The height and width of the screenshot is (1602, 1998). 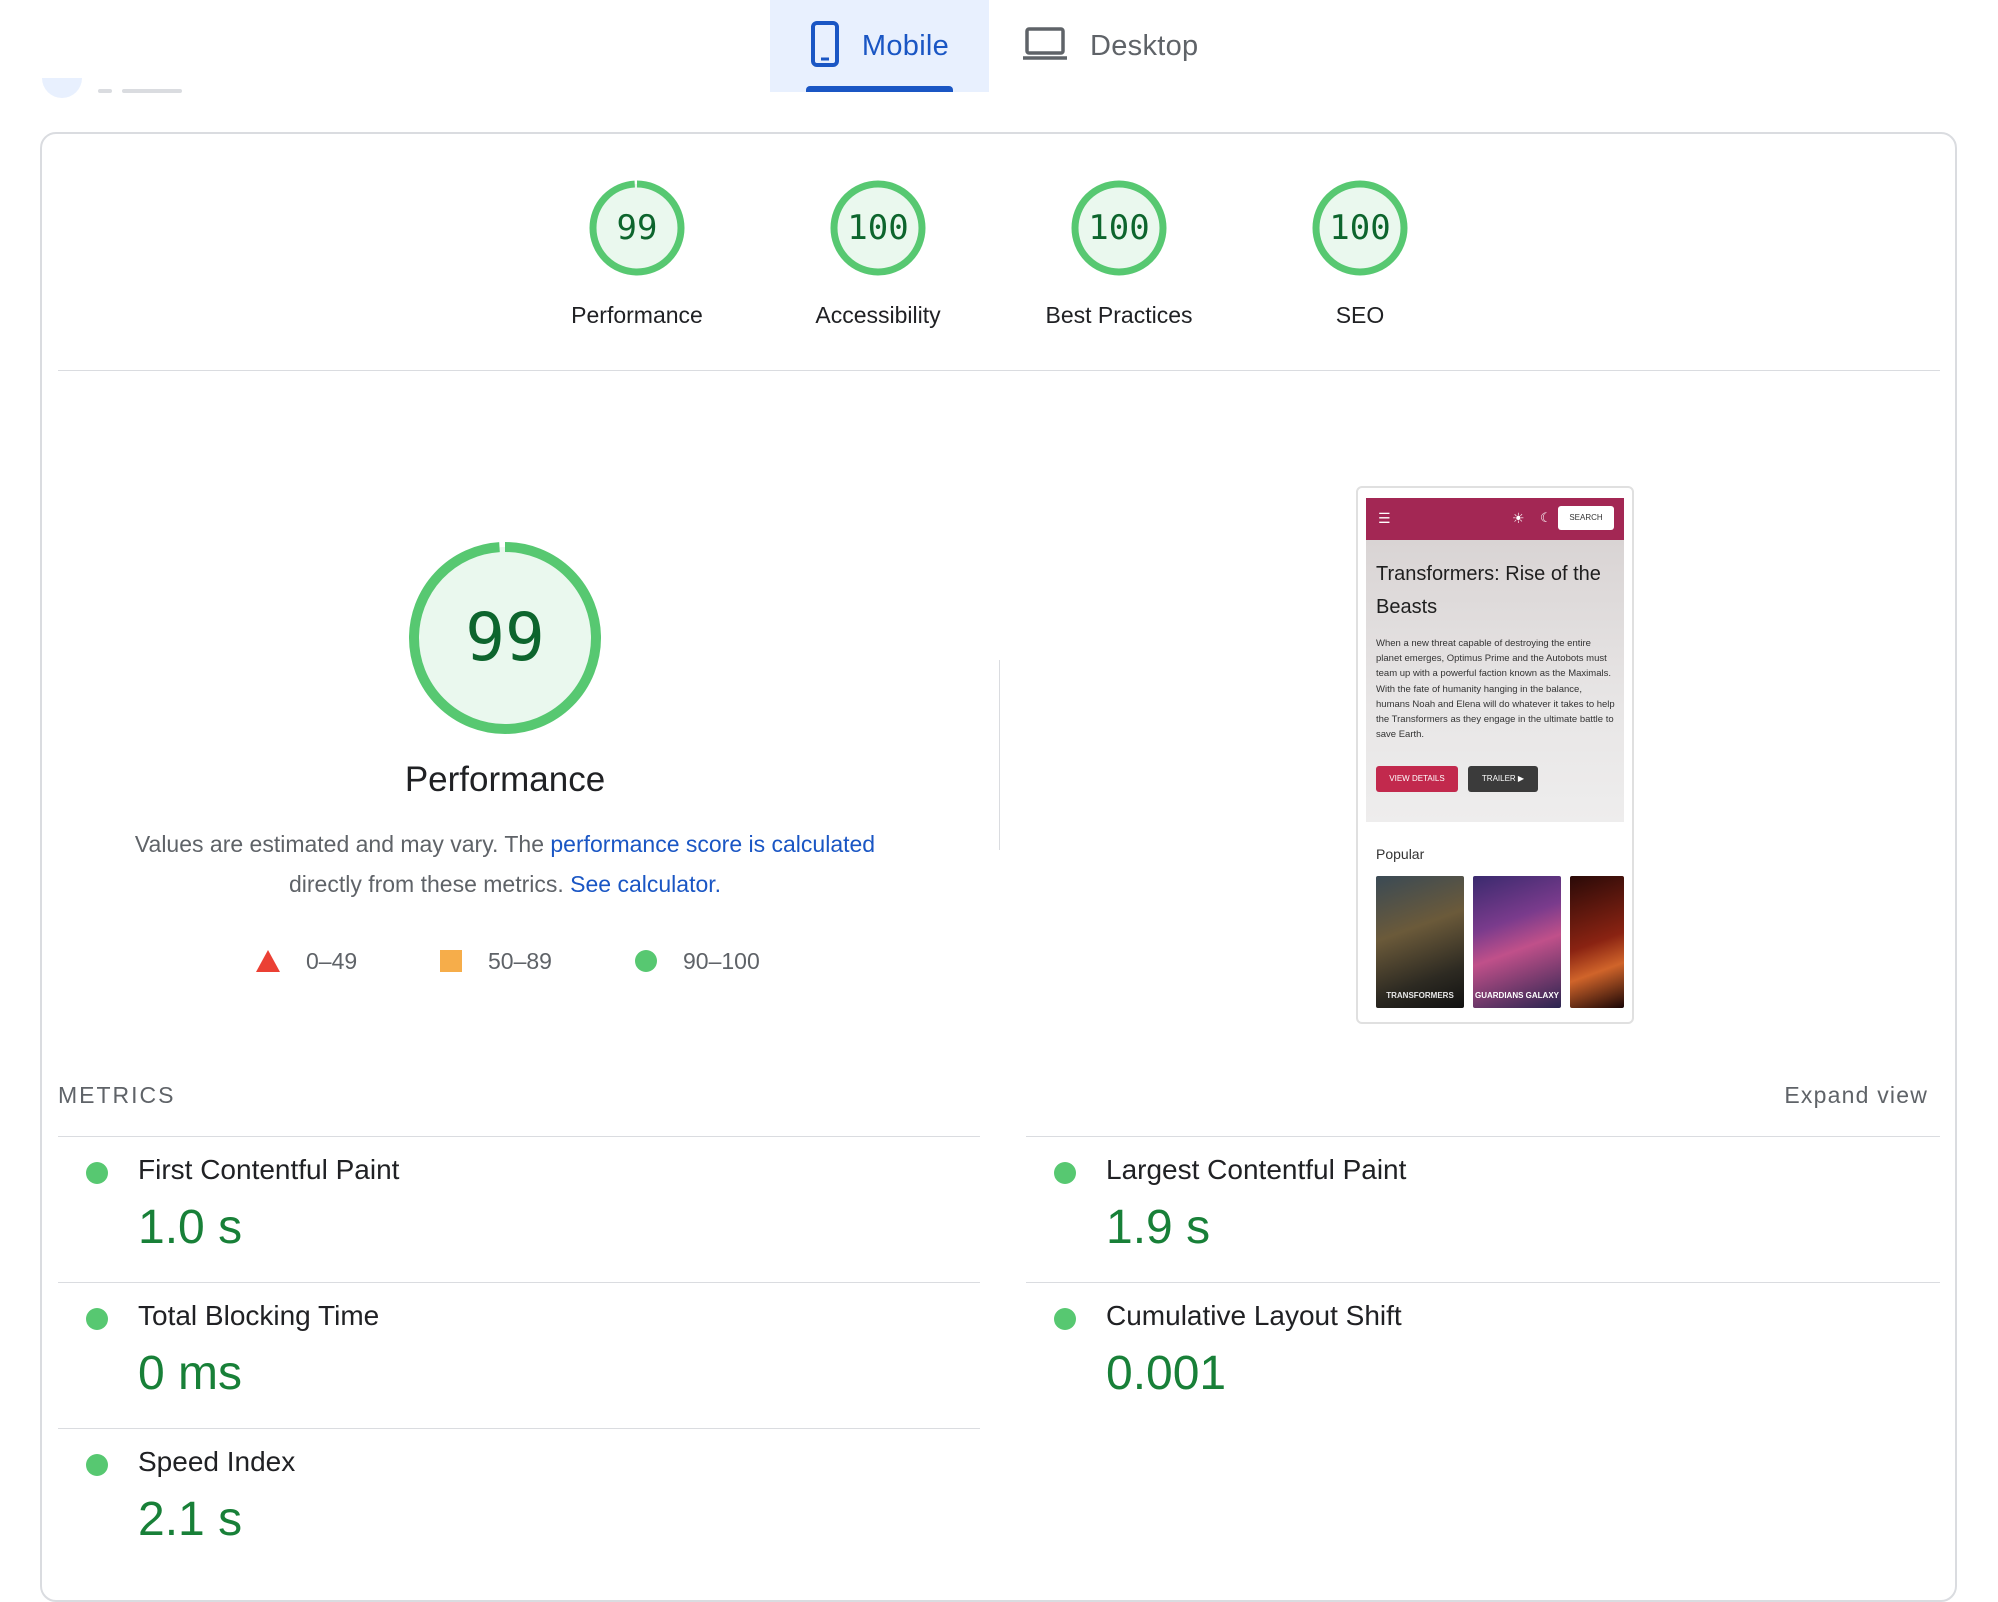 What do you see at coordinates (999, 755) in the screenshot?
I see `vertical-divider` at bounding box center [999, 755].